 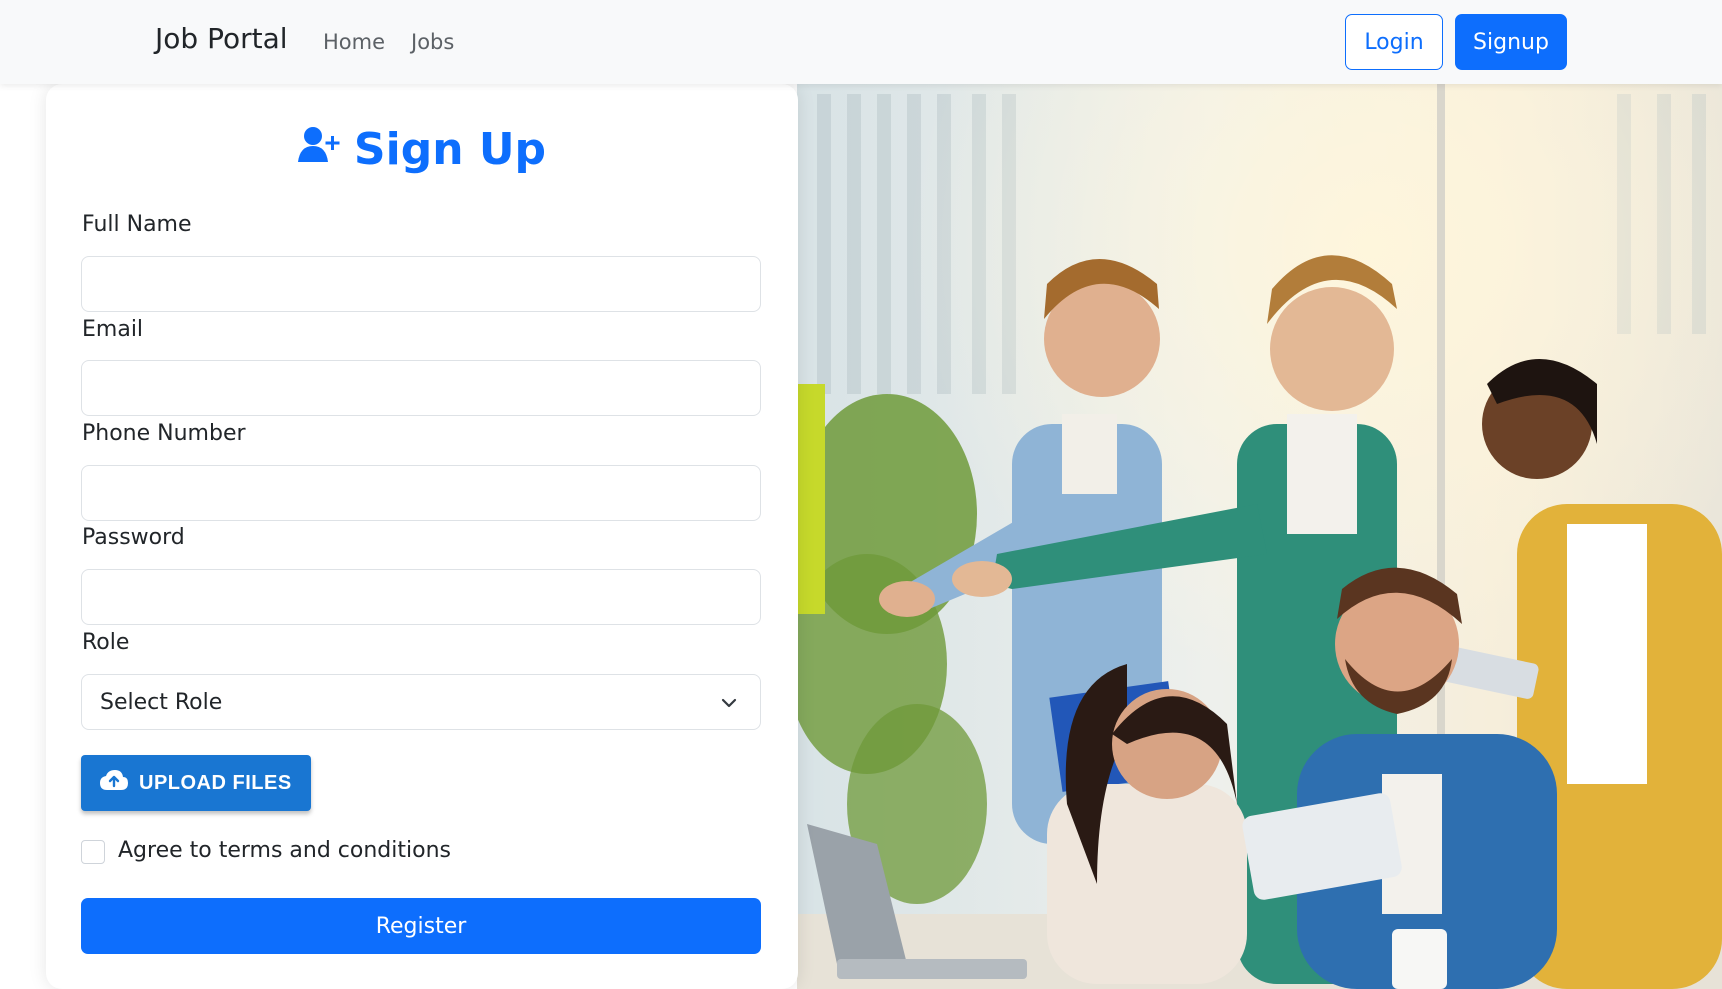 What do you see at coordinates (161, 702) in the screenshot?
I see `role-select-value: Select Role` at bounding box center [161, 702].